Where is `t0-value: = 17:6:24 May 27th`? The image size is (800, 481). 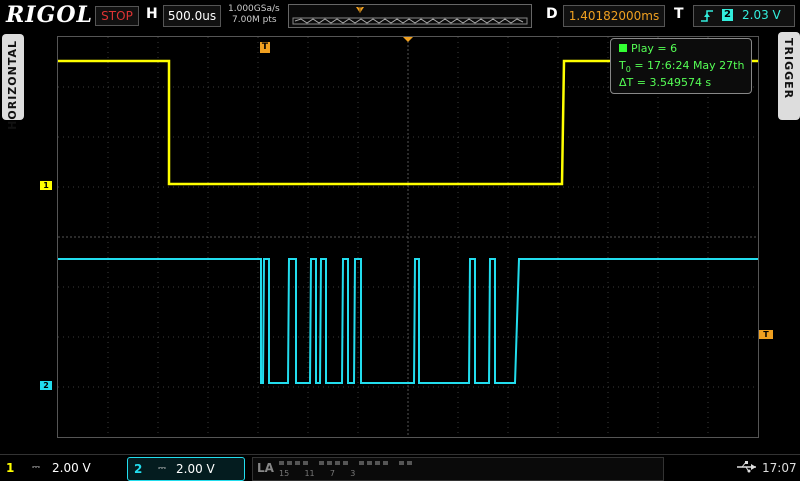 t0-value: = 17:6:24 May 27th is located at coordinates (687, 65).